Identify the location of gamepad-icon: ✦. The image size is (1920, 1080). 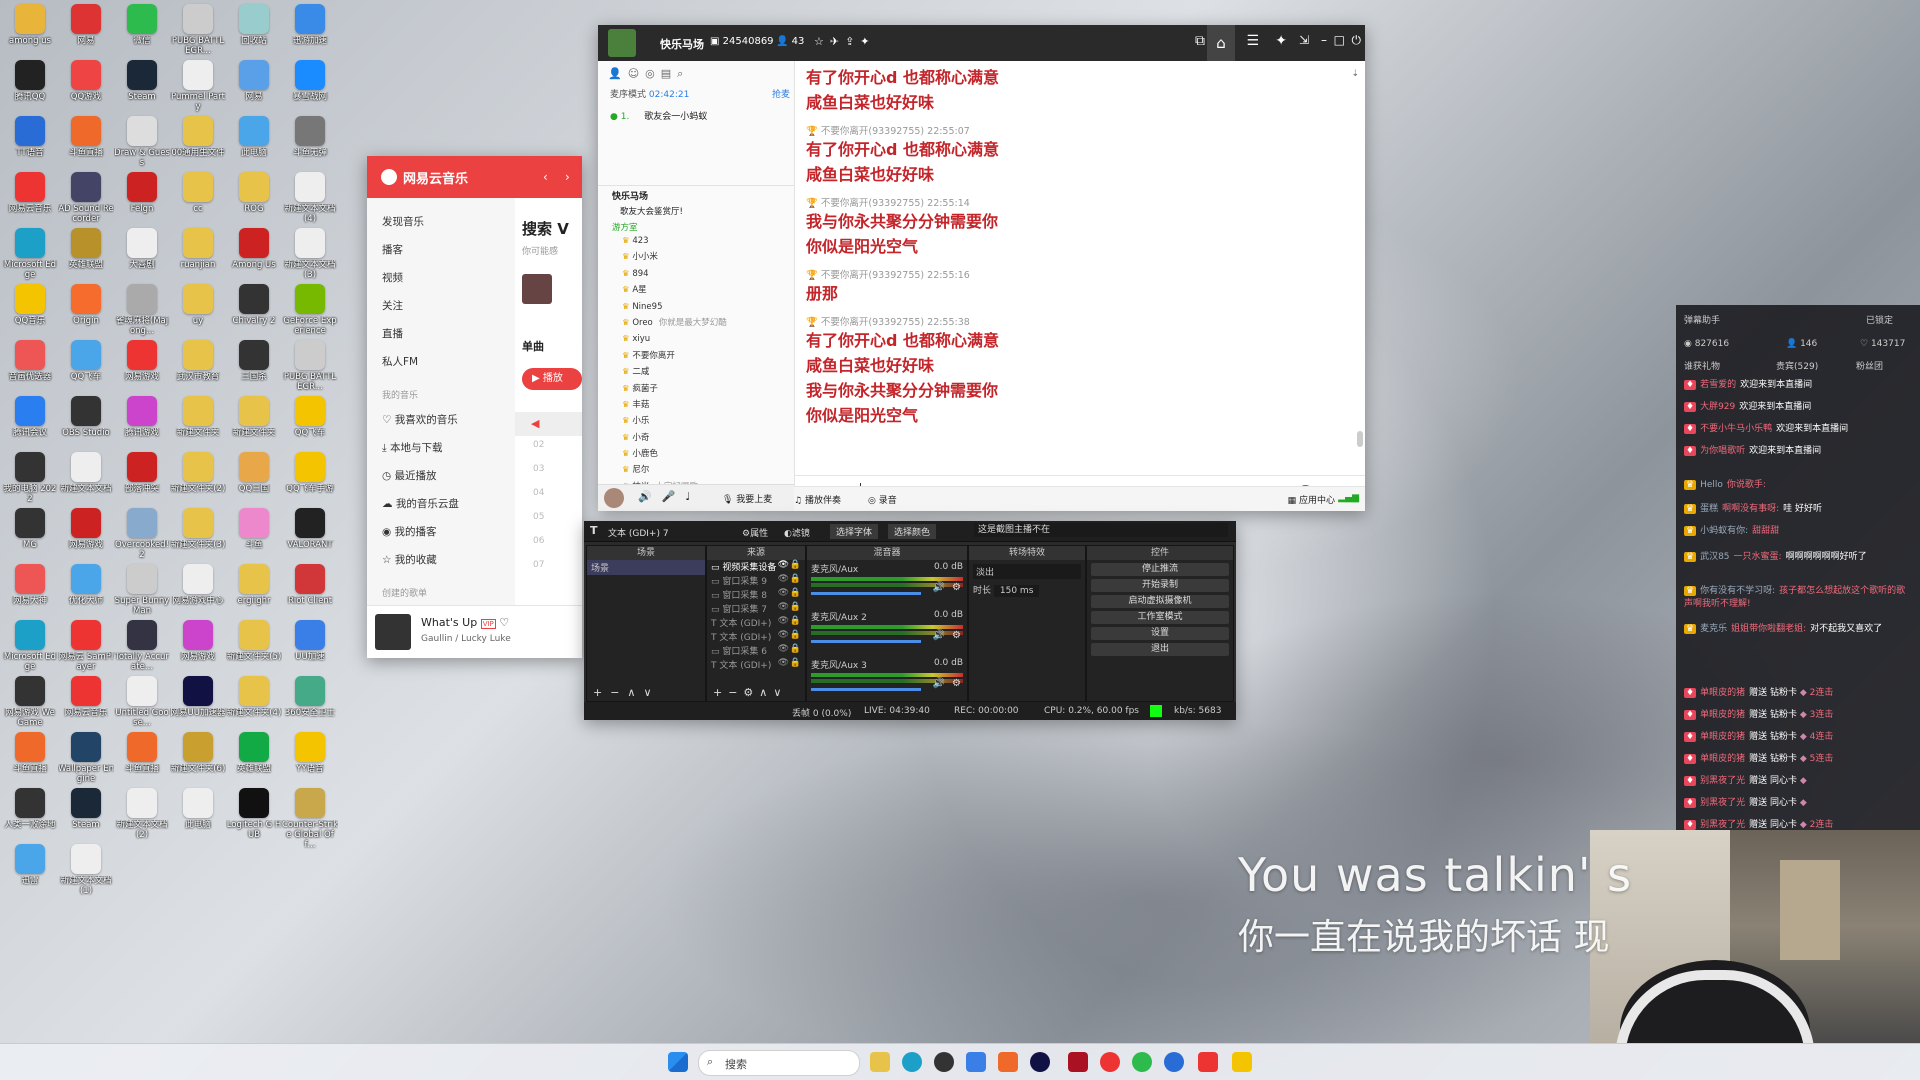
(1281, 41).